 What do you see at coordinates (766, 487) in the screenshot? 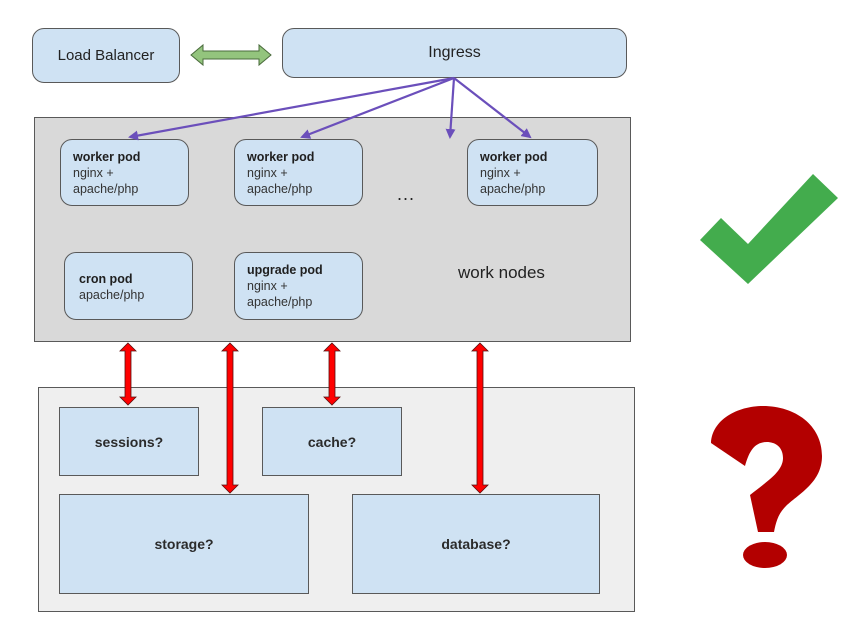
I see `question-mark-icon` at bounding box center [766, 487].